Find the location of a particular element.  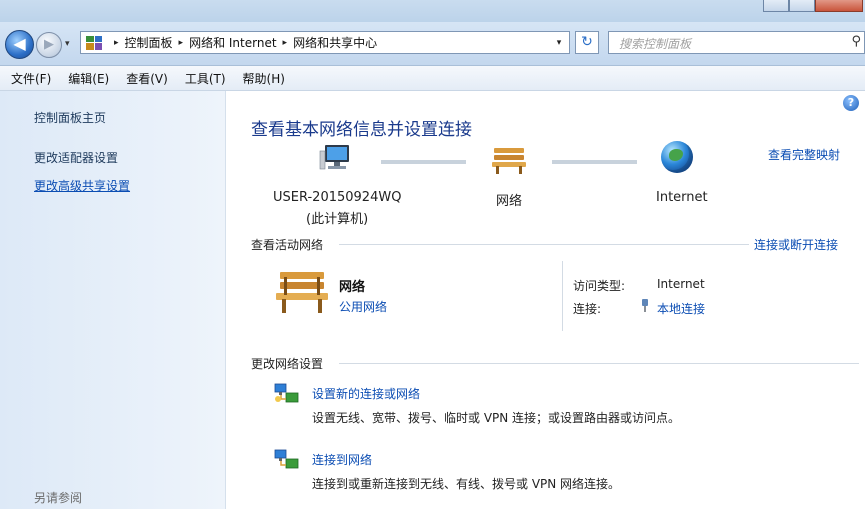

view-full-map-link: 查看完整映射 is located at coordinates (804, 154).